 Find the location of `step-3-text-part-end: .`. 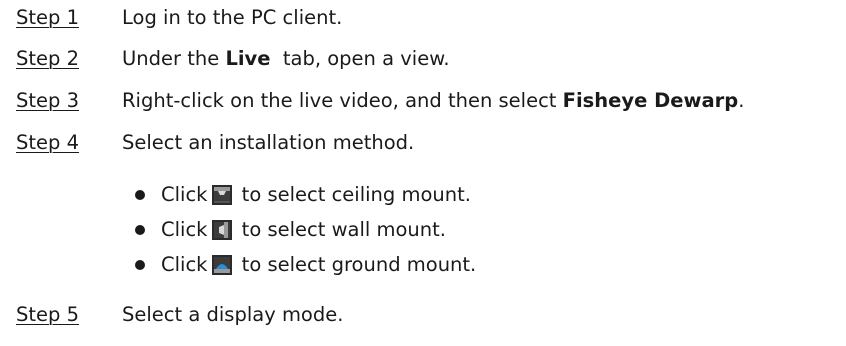

step-3-text-part-end: . is located at coordinates (741, 100).